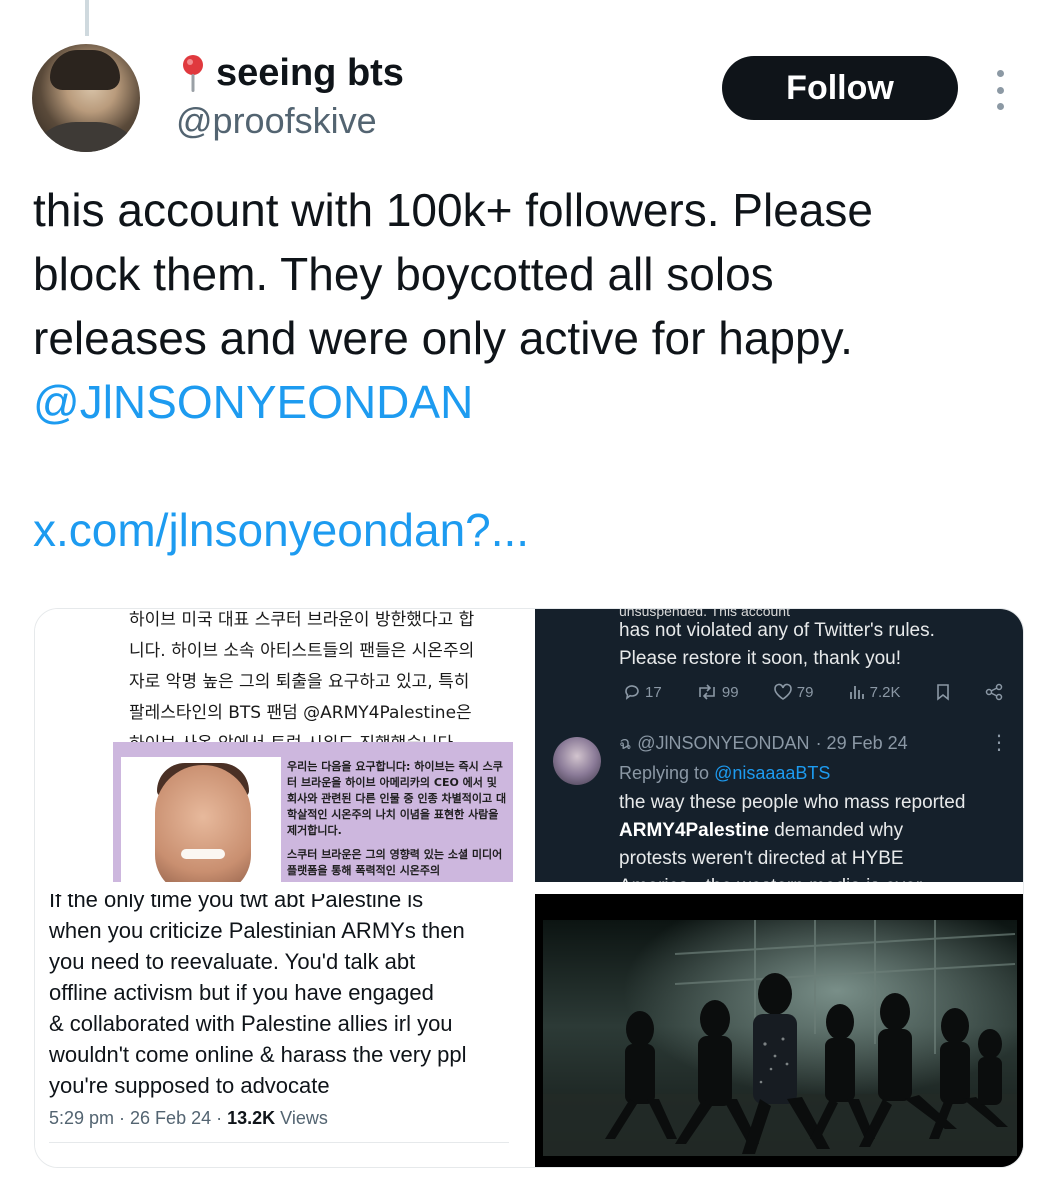 The height and width of the screenshot is (1200, 1039). Describe the element at coordinates (301, 1118) in the screenshot. I see `tweet-views-label: Views` at that location.